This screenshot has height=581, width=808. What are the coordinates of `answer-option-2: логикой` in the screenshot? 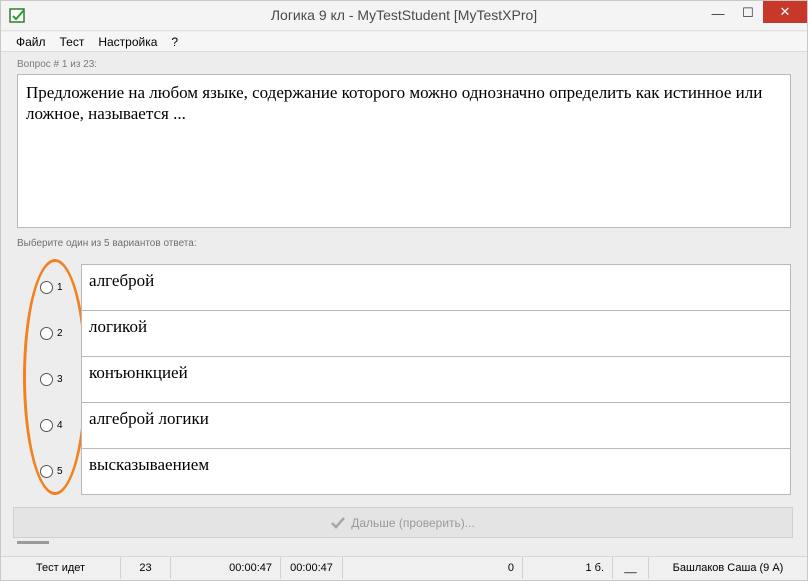 It's located at (436, 333).